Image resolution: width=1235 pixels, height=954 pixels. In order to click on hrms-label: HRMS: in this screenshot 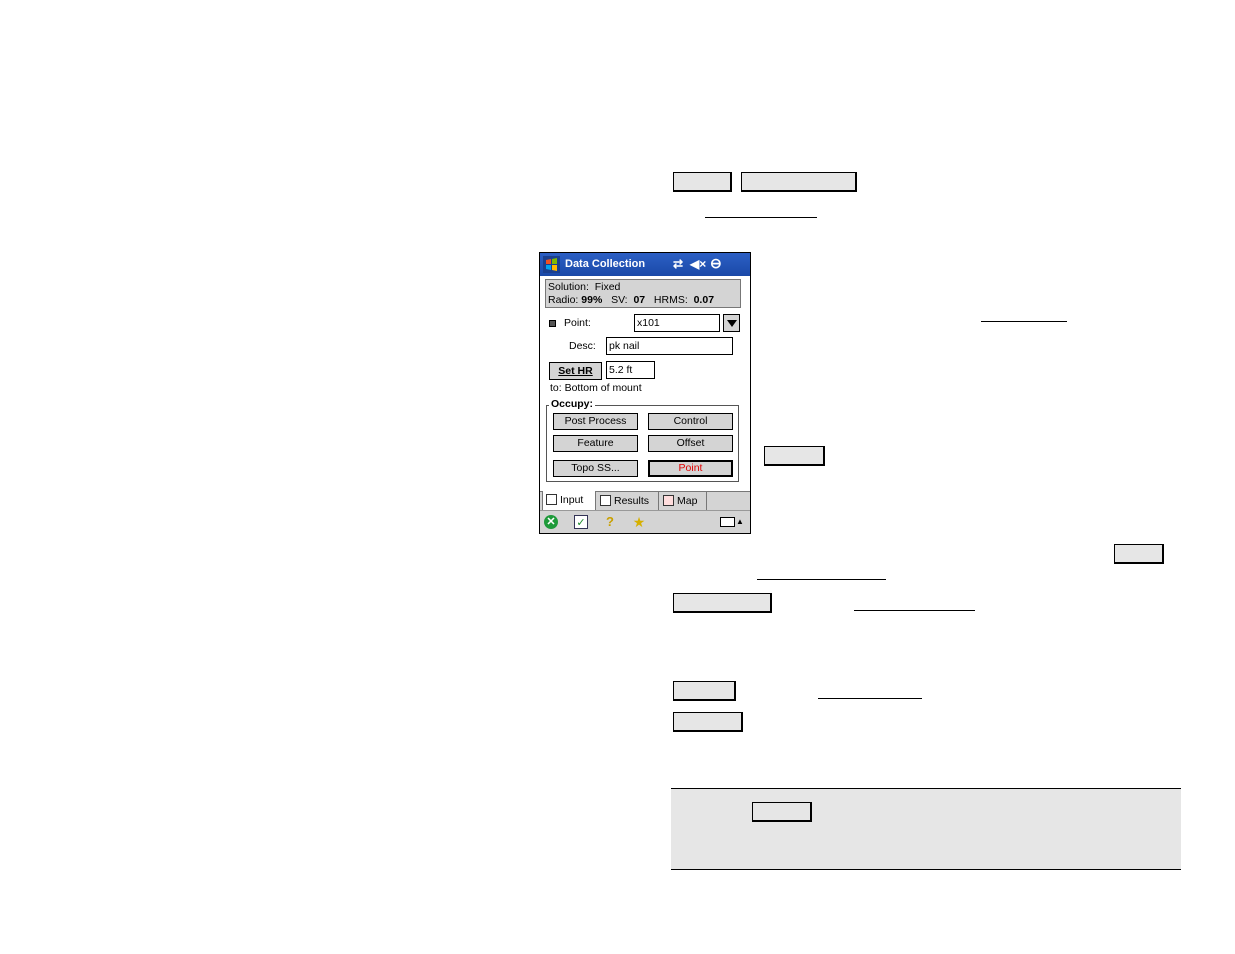, I will do `click(670, 300)`.